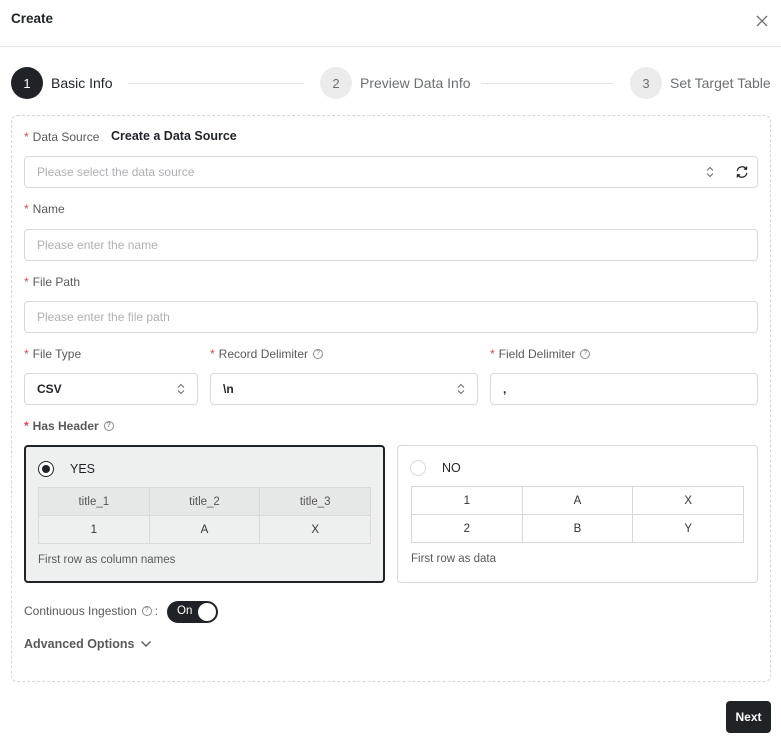 The image size is (781, 736). Describe the element at coordinates (66, 137) in the screenshot. I see `data-source-label-text: Data Source` at that location.